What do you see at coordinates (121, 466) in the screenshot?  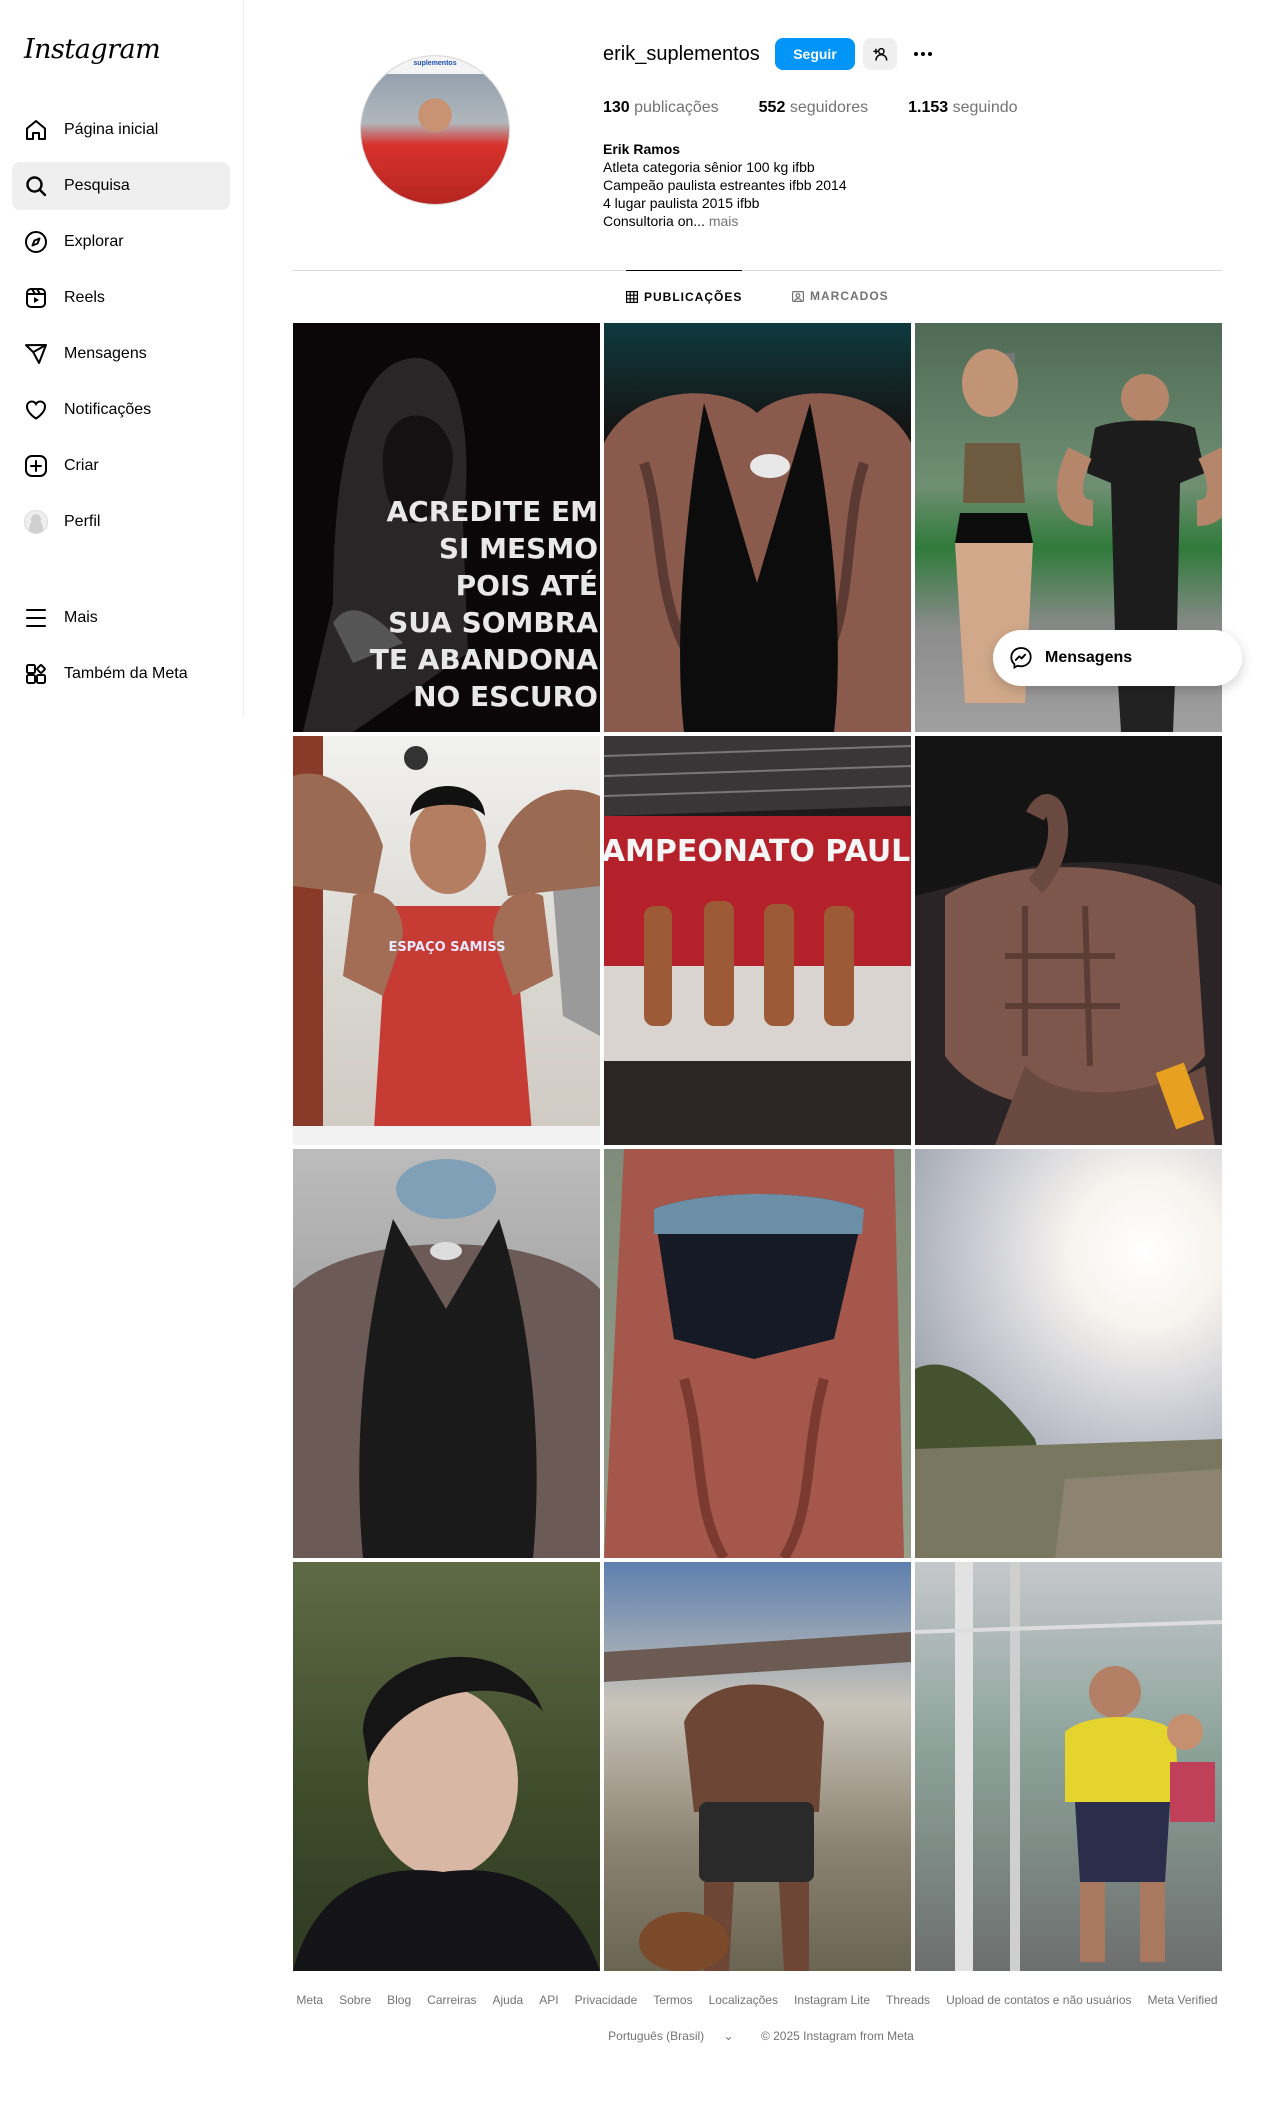 I see `sidebar-item-create: Criar` at bounding box center [121, 466].